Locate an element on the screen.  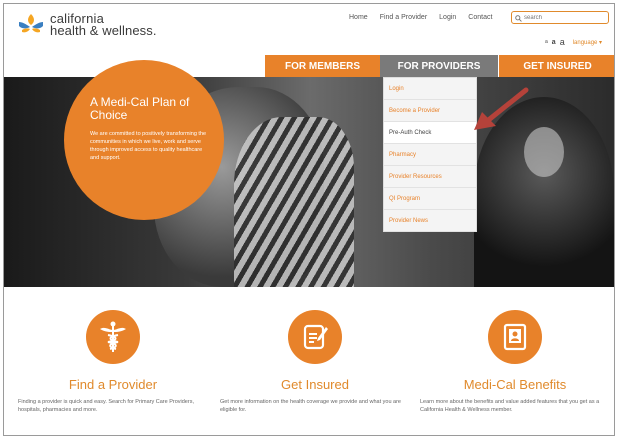
menu-item-pharmacy: Pharmacy is located at coordinates (430, 155).